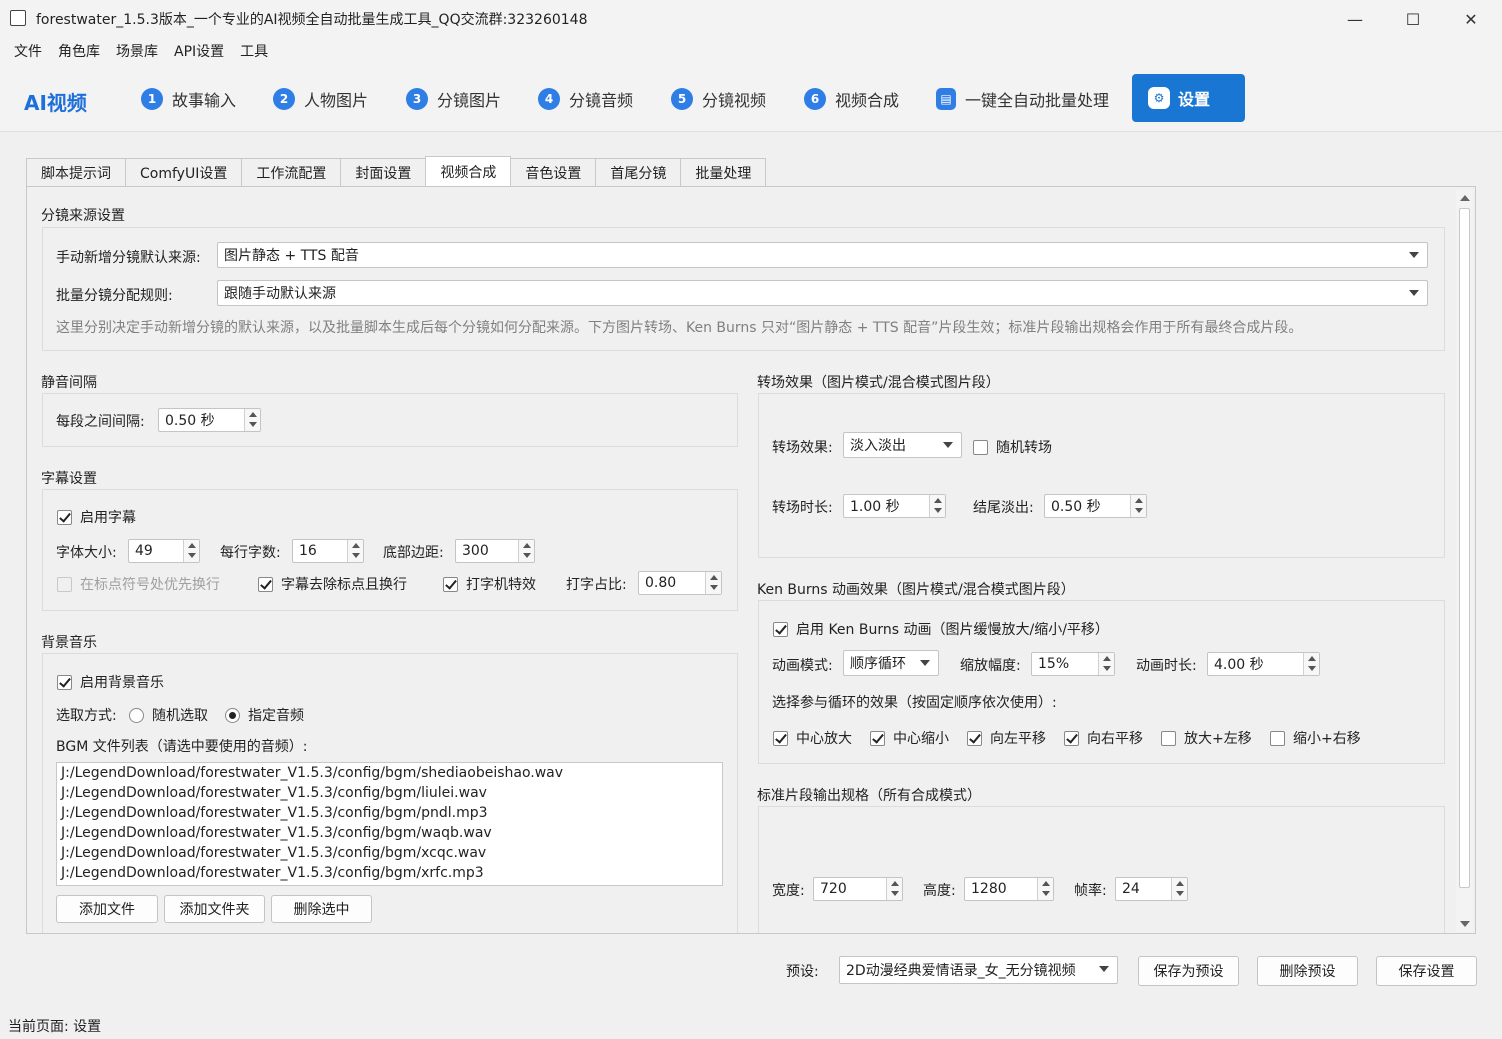 The image size is (1502, 1039). What do you see at coordinates (214, 909) in the screenshot?
I see `add-folder-button: 添加文件夹` at bounding box center [214, 909].